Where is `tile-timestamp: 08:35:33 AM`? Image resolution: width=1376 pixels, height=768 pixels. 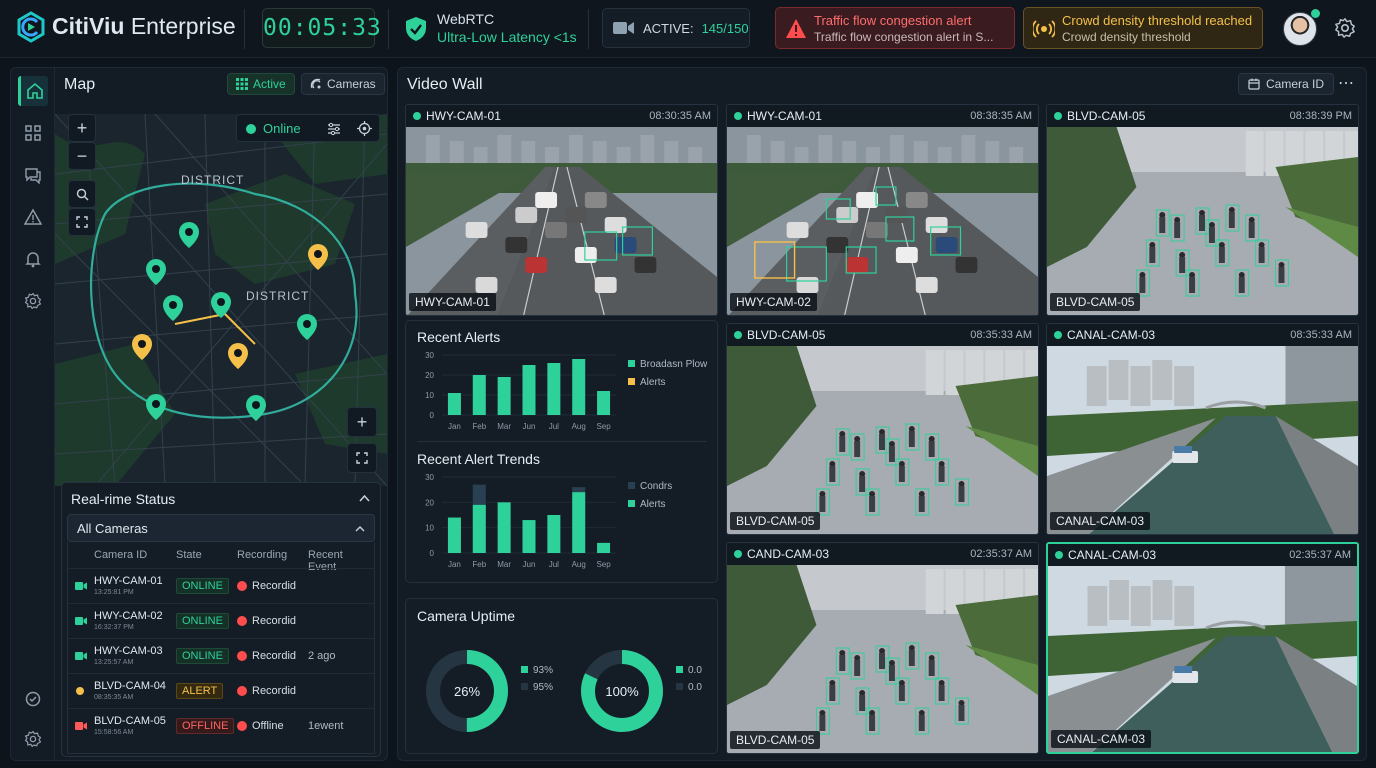 tile-timestamp: 08:35:33 AM is located at coordinates (1321, 335).